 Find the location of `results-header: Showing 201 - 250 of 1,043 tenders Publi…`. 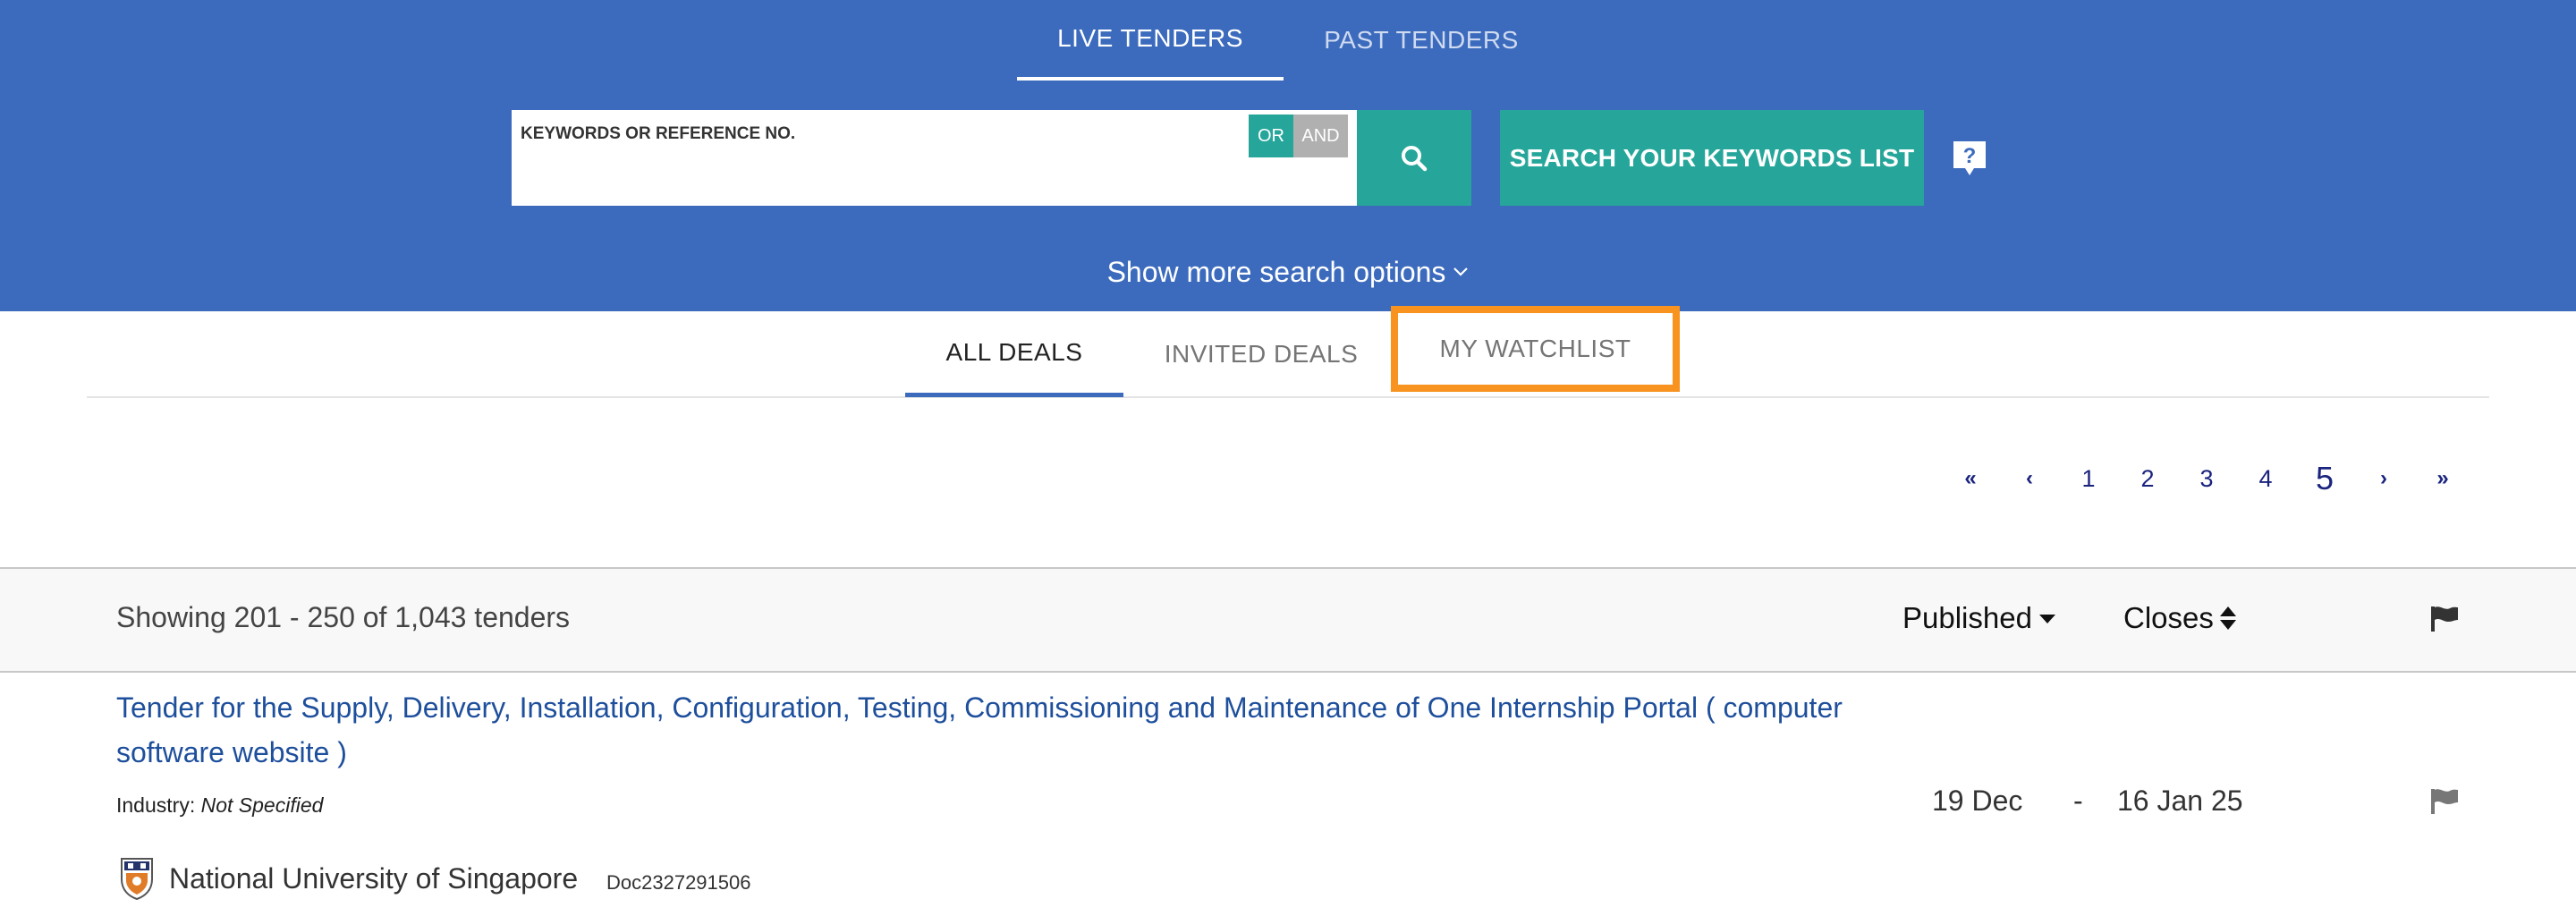

results-header: Showing 201 - 250 of 1,043 tenders Publi… is located at coordinates (1288, 620).